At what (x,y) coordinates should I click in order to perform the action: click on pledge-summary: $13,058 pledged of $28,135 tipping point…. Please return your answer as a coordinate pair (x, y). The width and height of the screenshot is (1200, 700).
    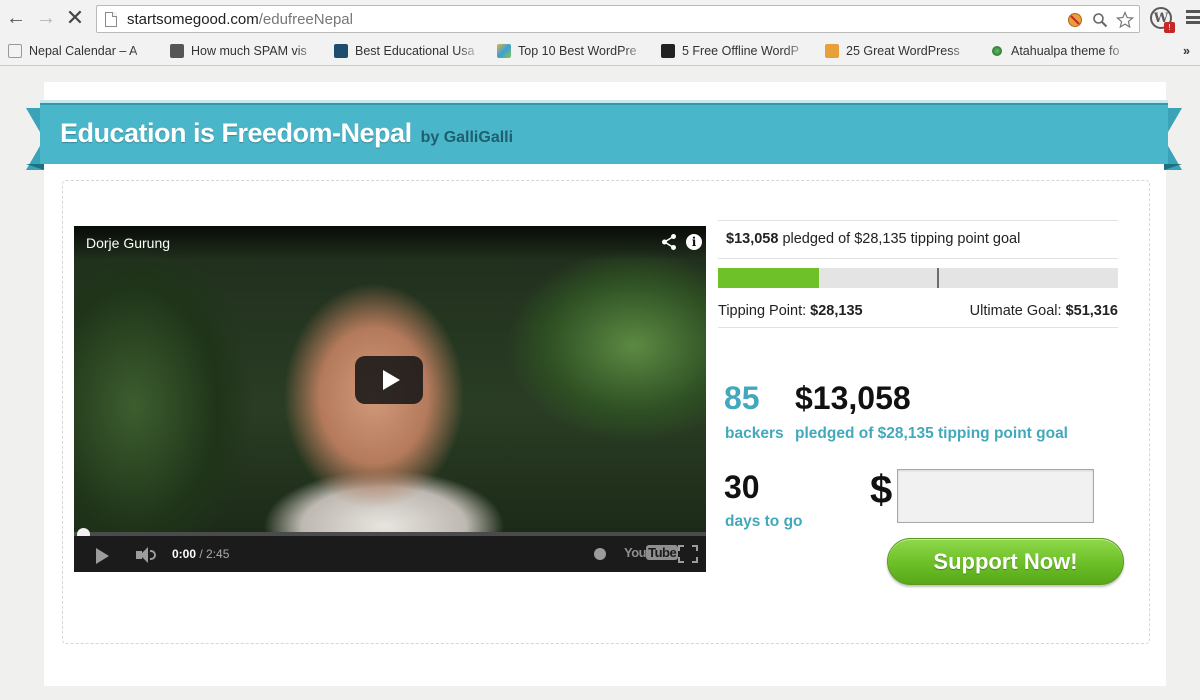
    Looking at the image, I should click on (873, 239).